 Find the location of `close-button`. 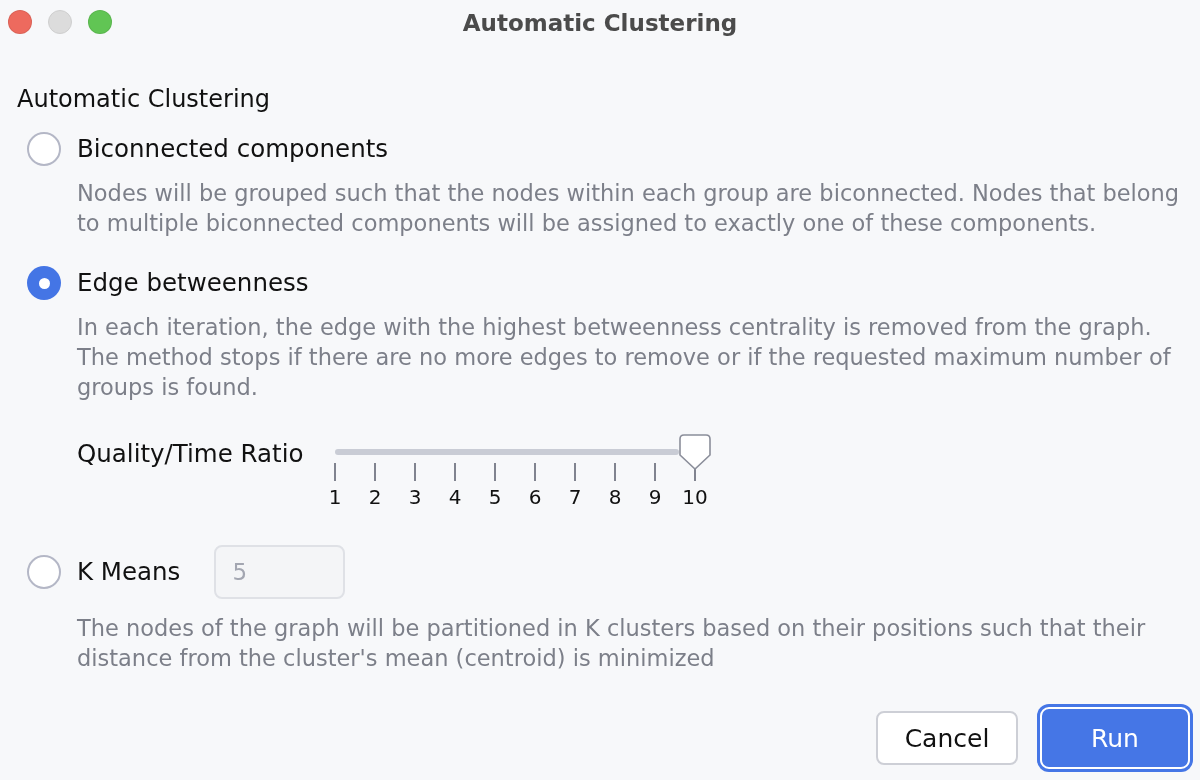

close-button is located at coordinates (20, 22).